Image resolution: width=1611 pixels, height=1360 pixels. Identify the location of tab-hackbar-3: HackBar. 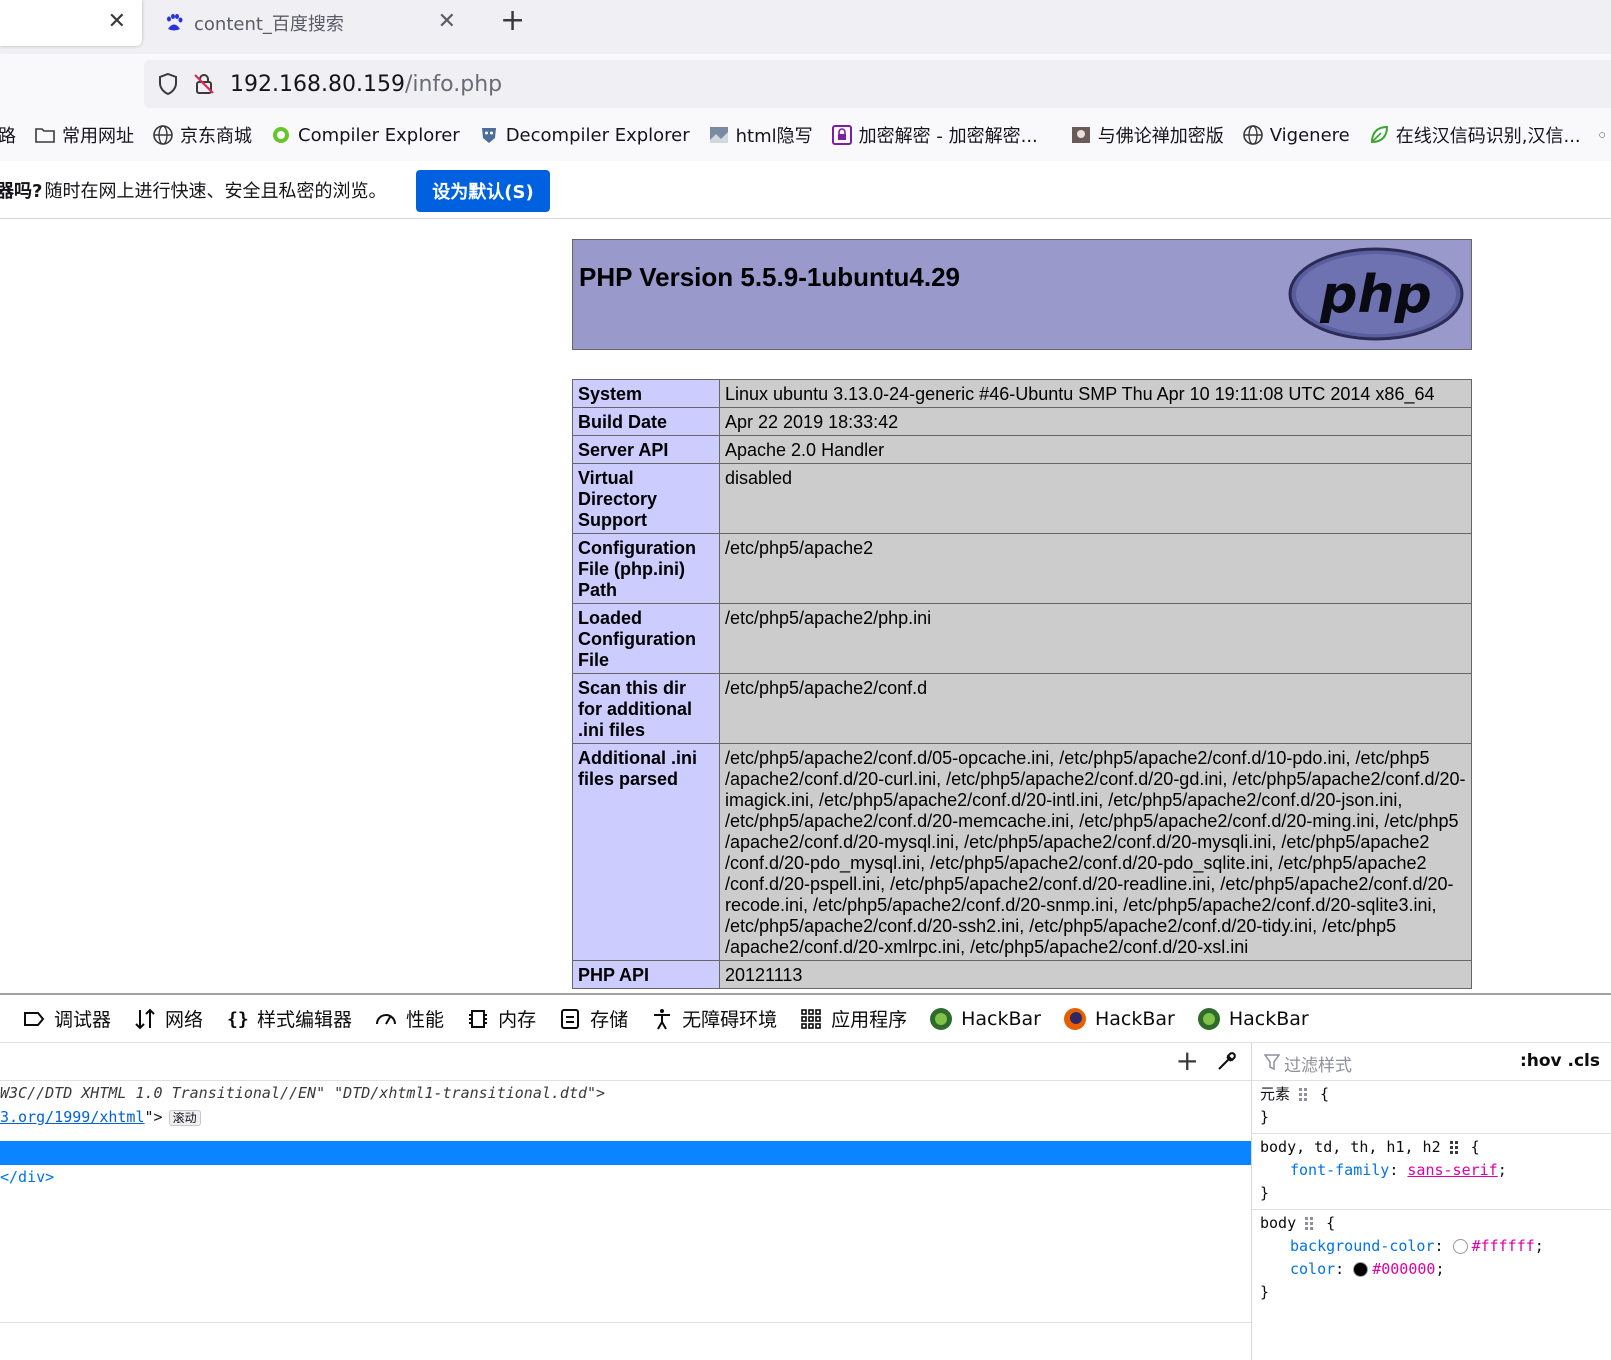
(1253, 1019).